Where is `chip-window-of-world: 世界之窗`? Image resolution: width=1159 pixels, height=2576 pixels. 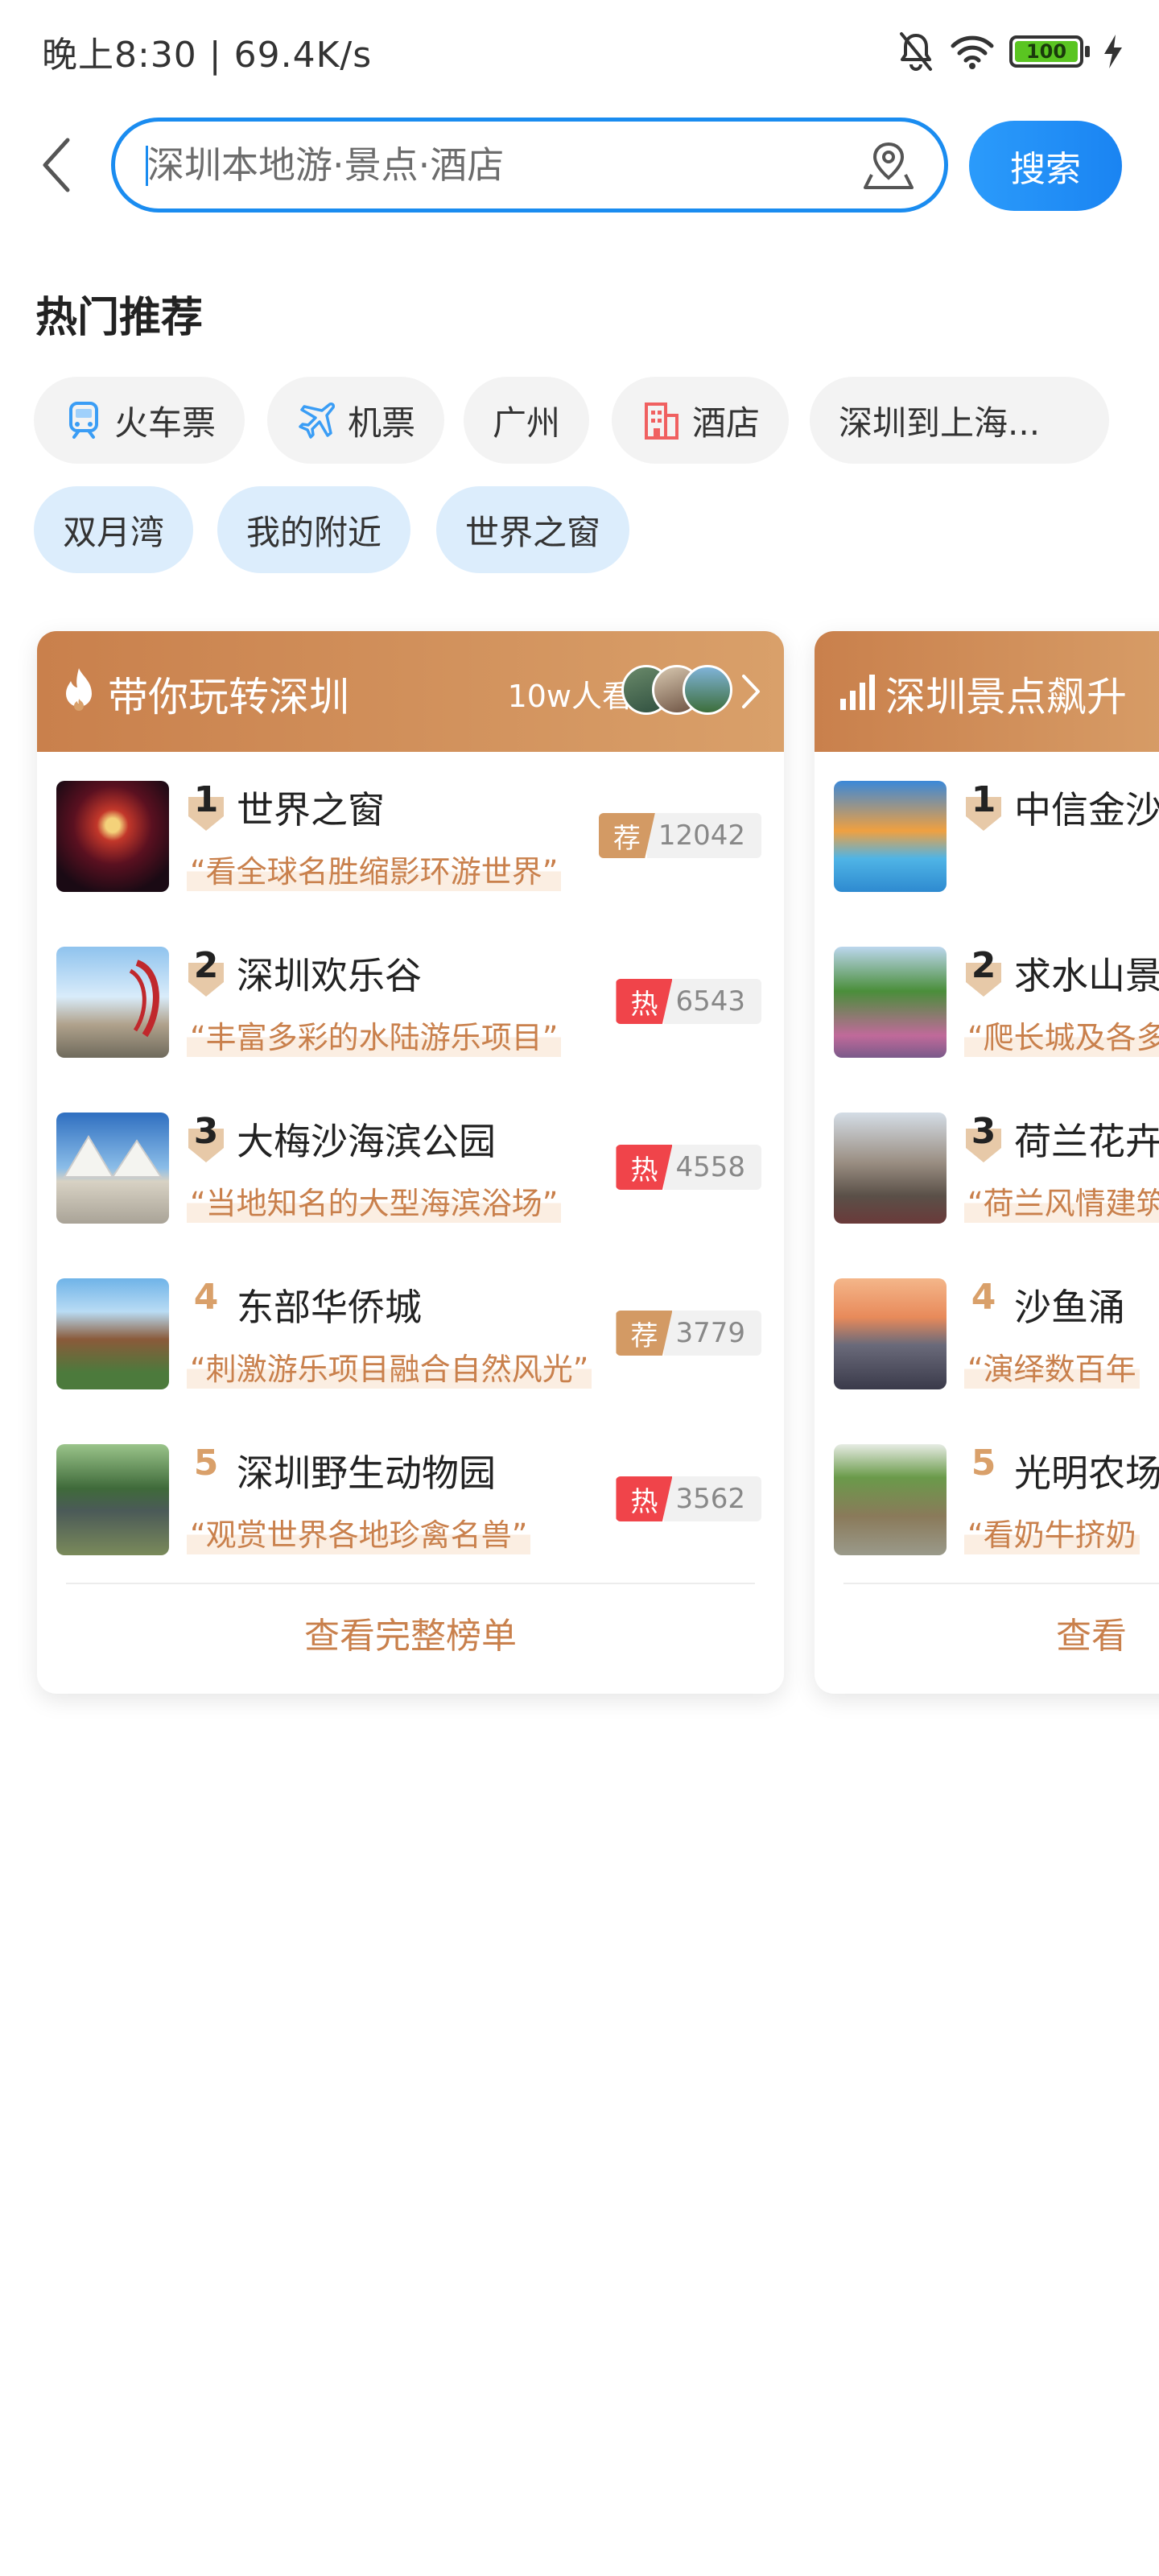
chip-window-of-world: 世界之窗 is located at coordinates (533, 529).